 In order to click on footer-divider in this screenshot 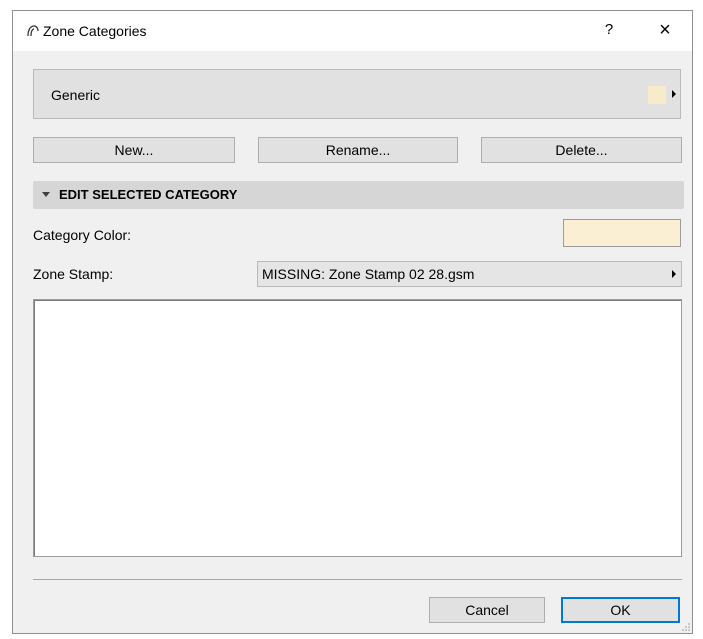, I will do `click(357, 579)`.